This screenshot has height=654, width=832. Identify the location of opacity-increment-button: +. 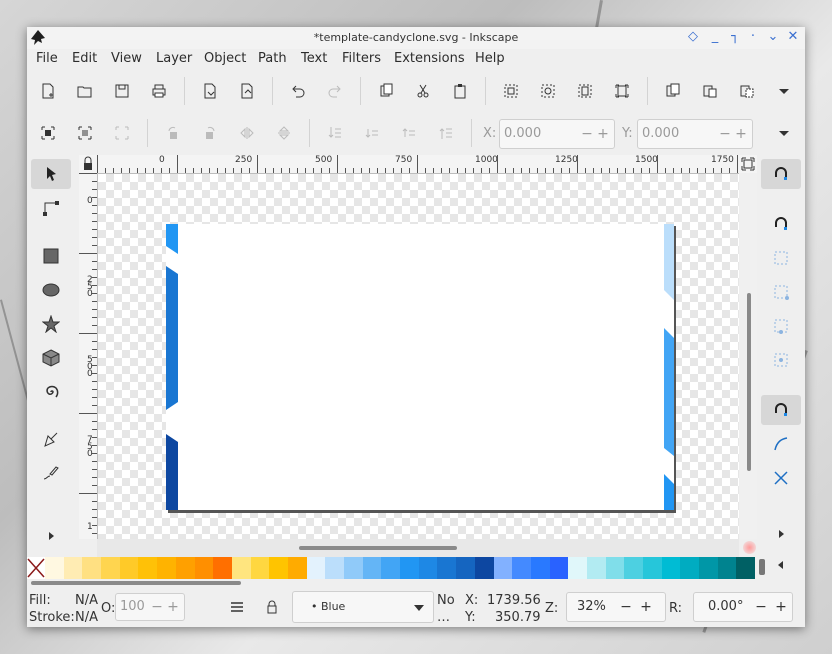
(173, 607).